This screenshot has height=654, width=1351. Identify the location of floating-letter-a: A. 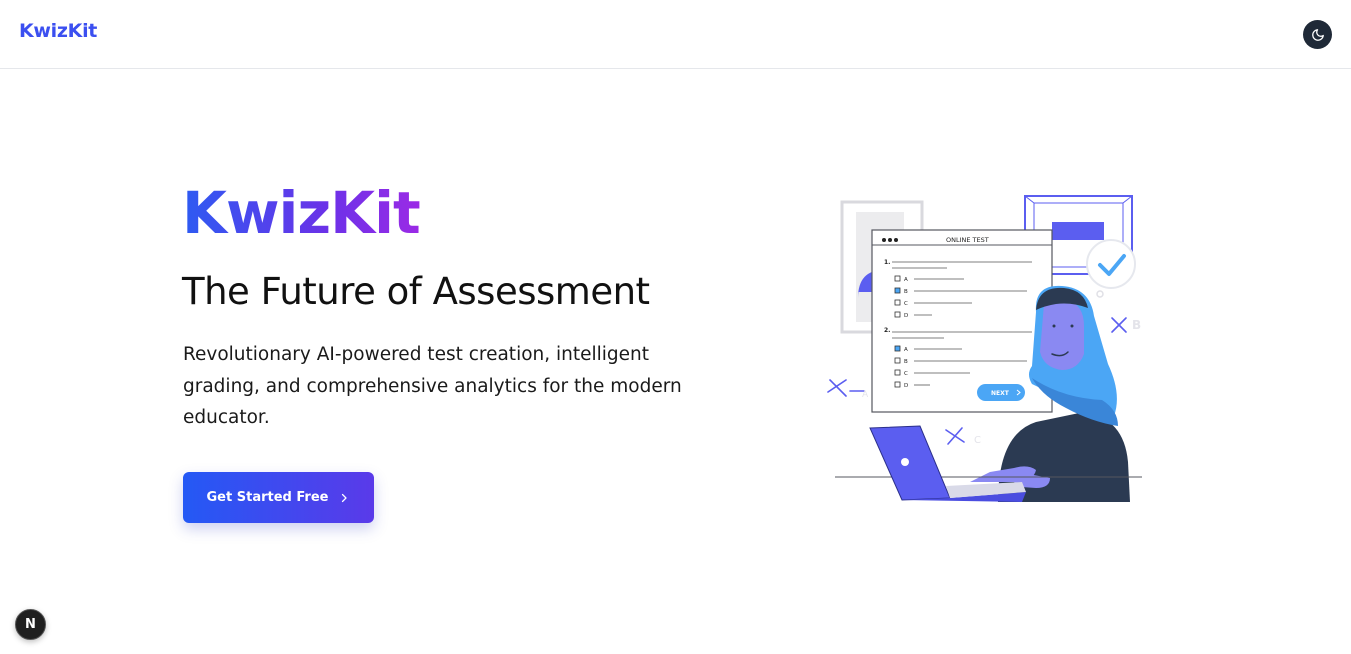
(865, 395).